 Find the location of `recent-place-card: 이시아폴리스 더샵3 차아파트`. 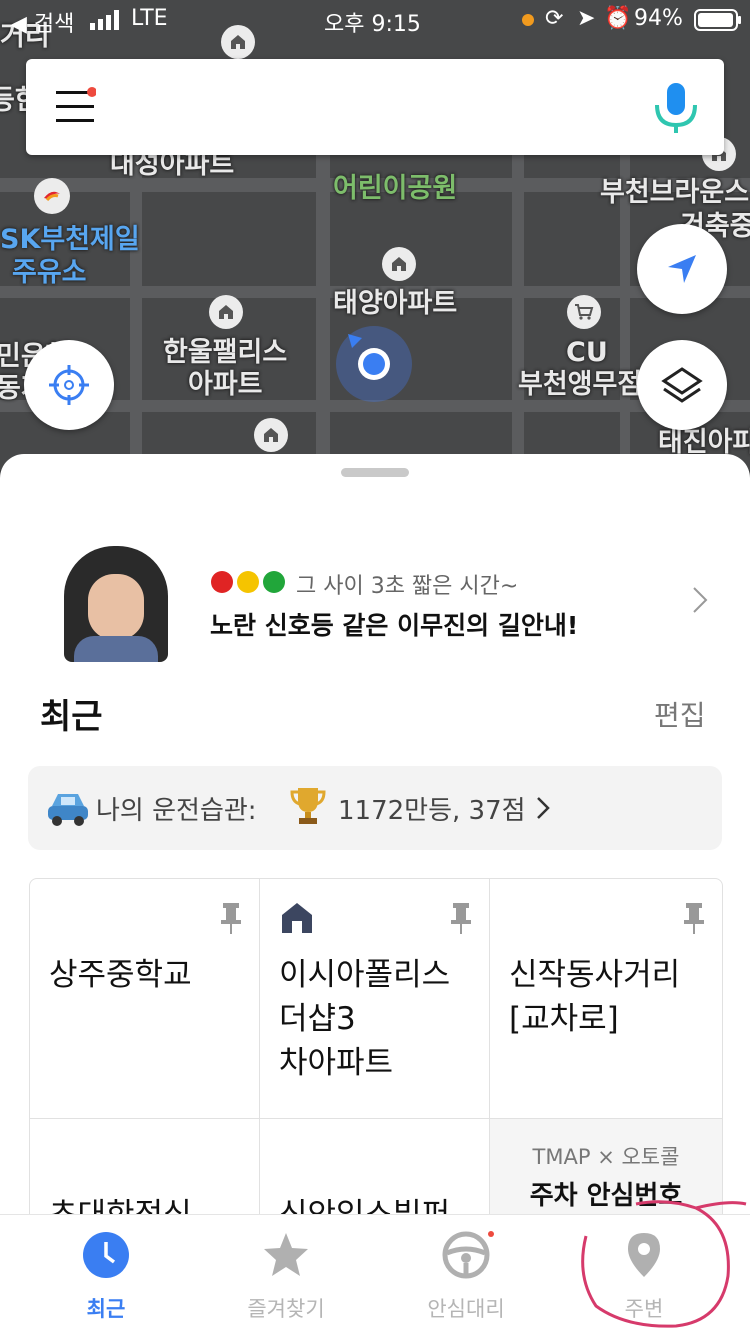

recent-place-card: 이시아폴리스 더샵3 차아파트 is located at coordinates (375, 999).